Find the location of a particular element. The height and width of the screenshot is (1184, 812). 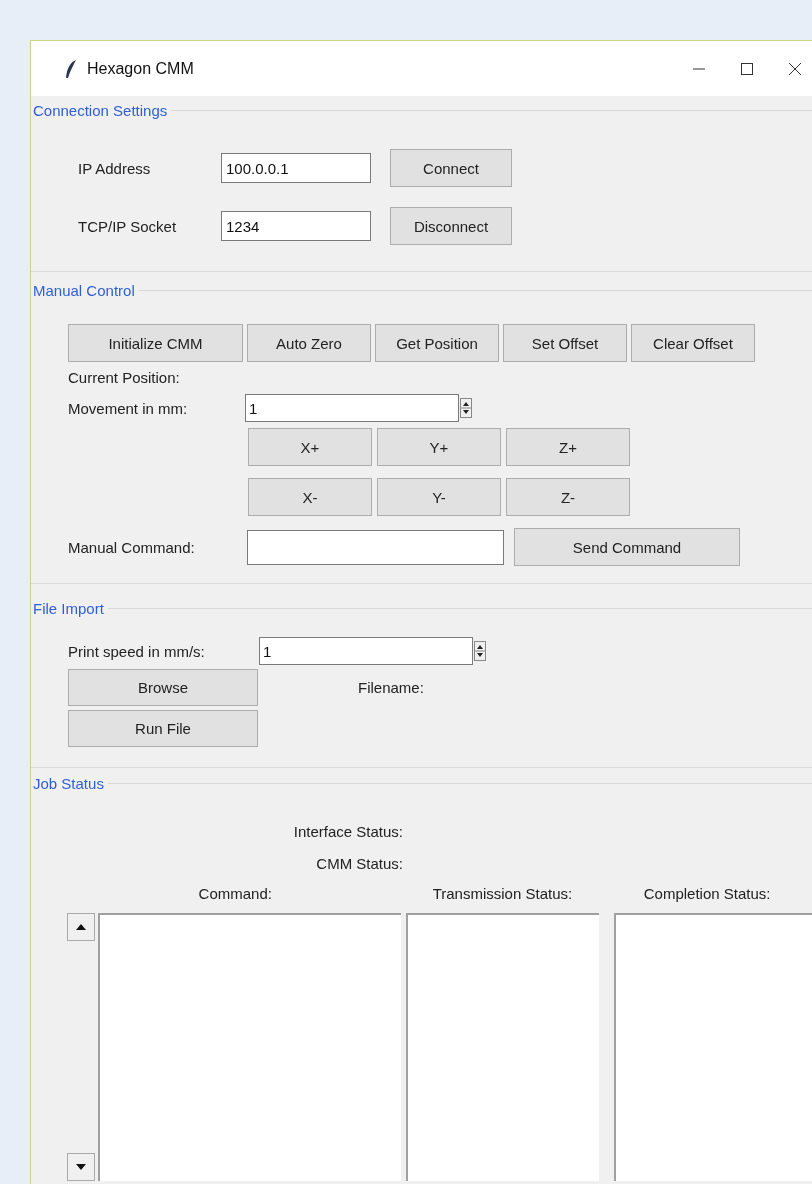

run-file-button: Run File is located at coordinates (163, 728).